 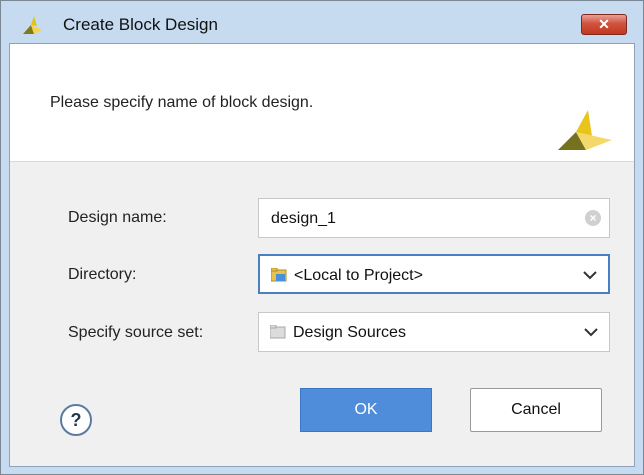 What do you see at coordinates (140, 24) in the screenshot?
I see `window-title: Create Block Design` at bounding box center [140, 24].